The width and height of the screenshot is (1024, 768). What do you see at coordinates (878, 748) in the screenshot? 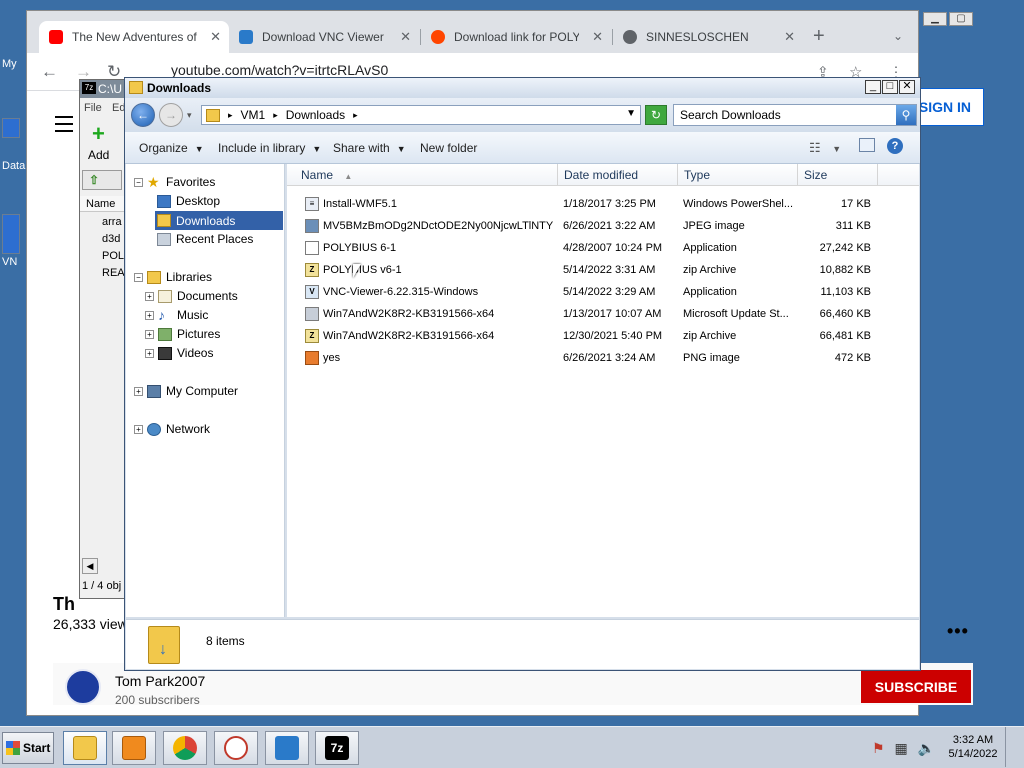
I see `action-center-icon: ⚑` at bounding box center [878, 748].